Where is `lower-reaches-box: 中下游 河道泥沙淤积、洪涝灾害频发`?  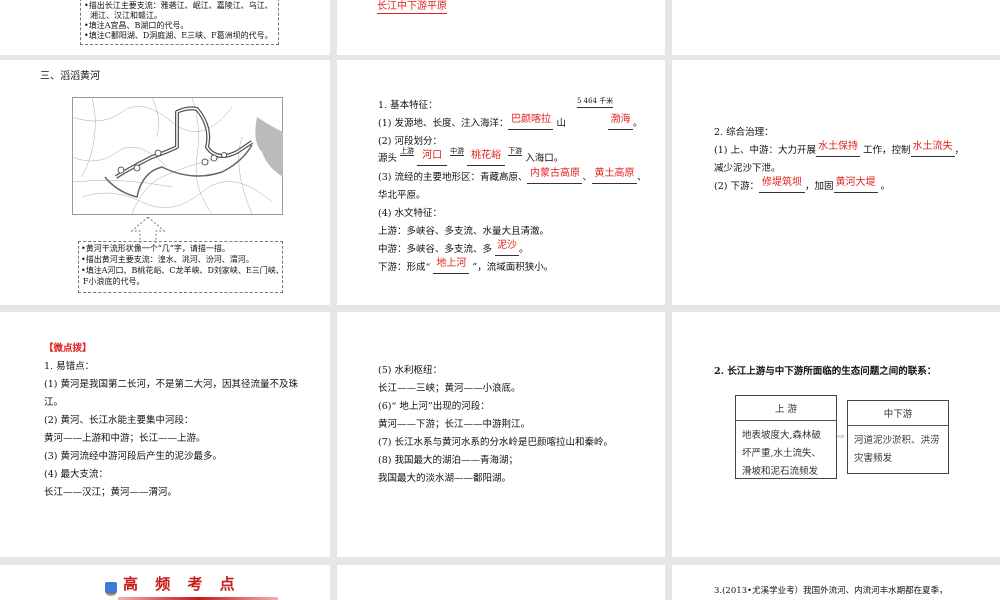 lower-reaches-box: 中下游 河道泥沙淤积、洪涝灾害频发 is located at coordinates (898, 437).